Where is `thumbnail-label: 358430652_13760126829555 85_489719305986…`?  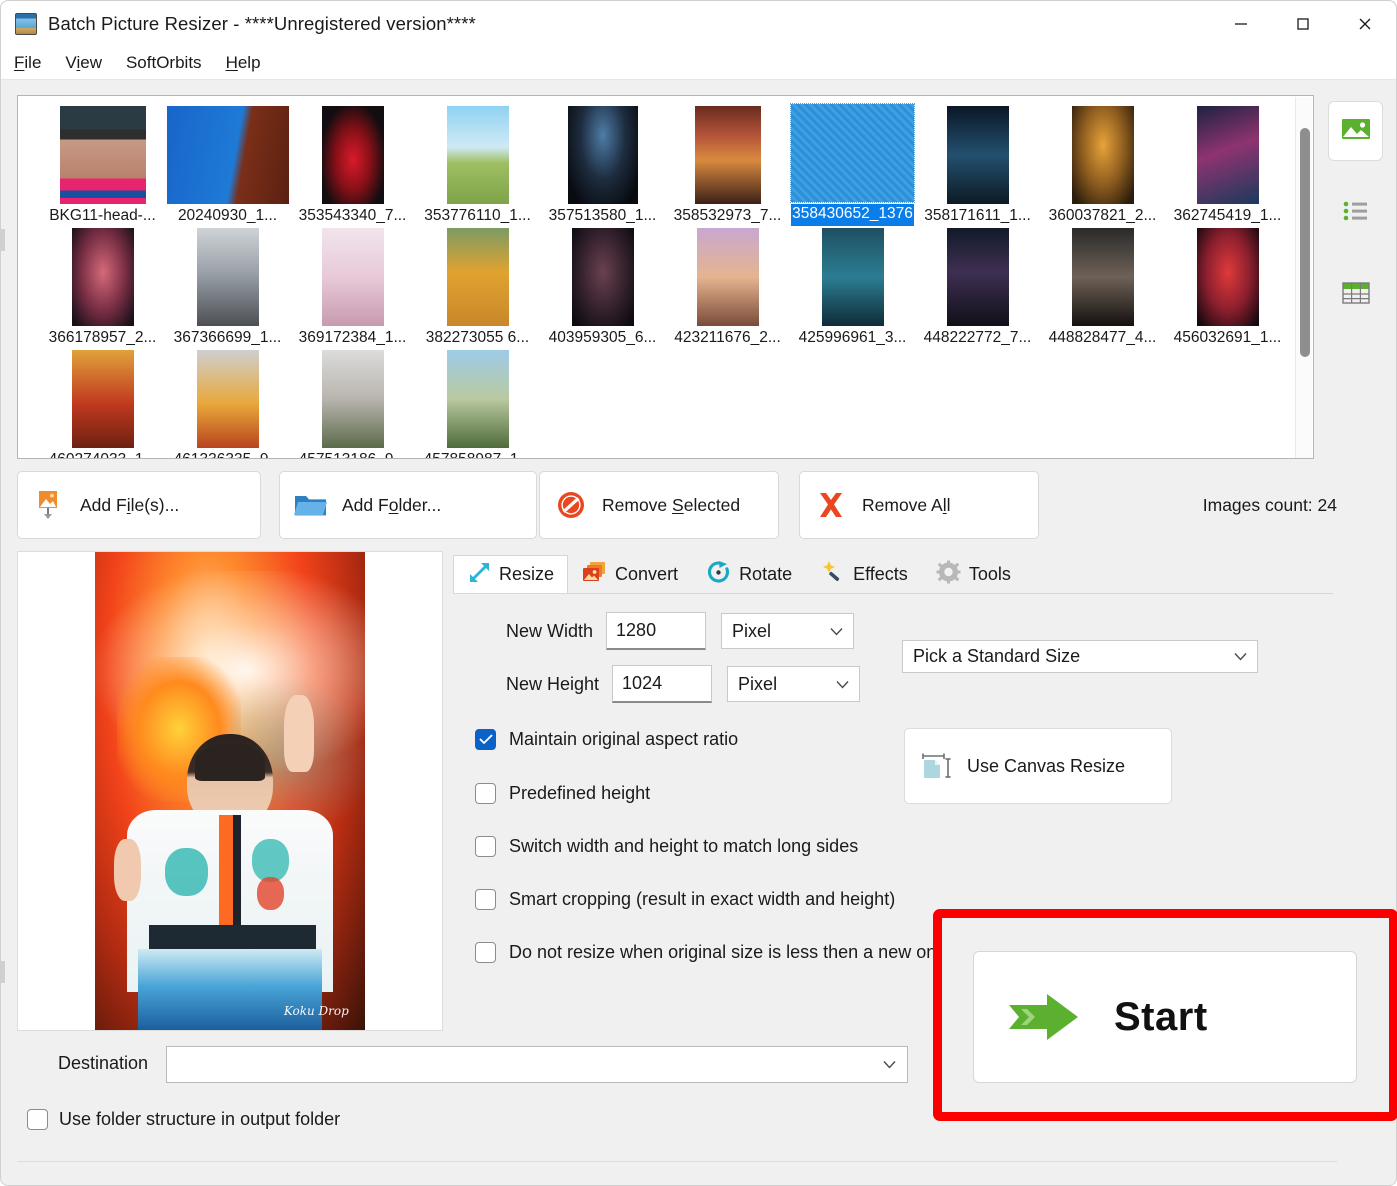 thumbnail-label: 358430652_13760126829555 85_489719305986… is located at coordinates (852, 215).